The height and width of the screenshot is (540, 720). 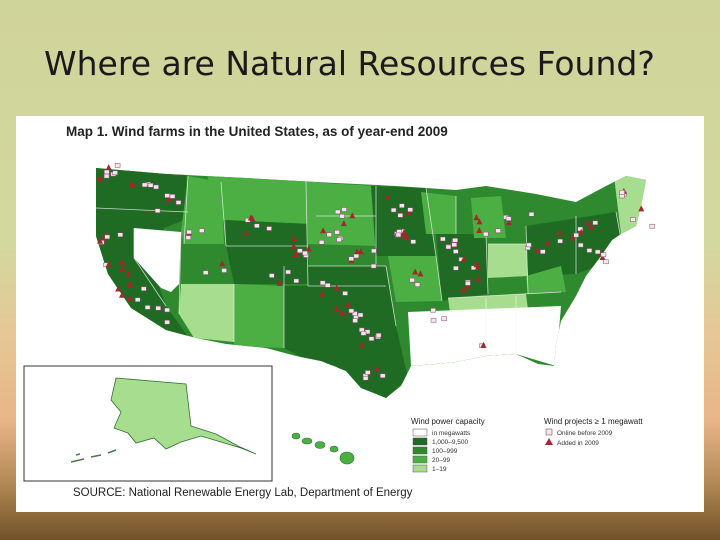 I want to click on state-missouri, so click(x=415, y=279).